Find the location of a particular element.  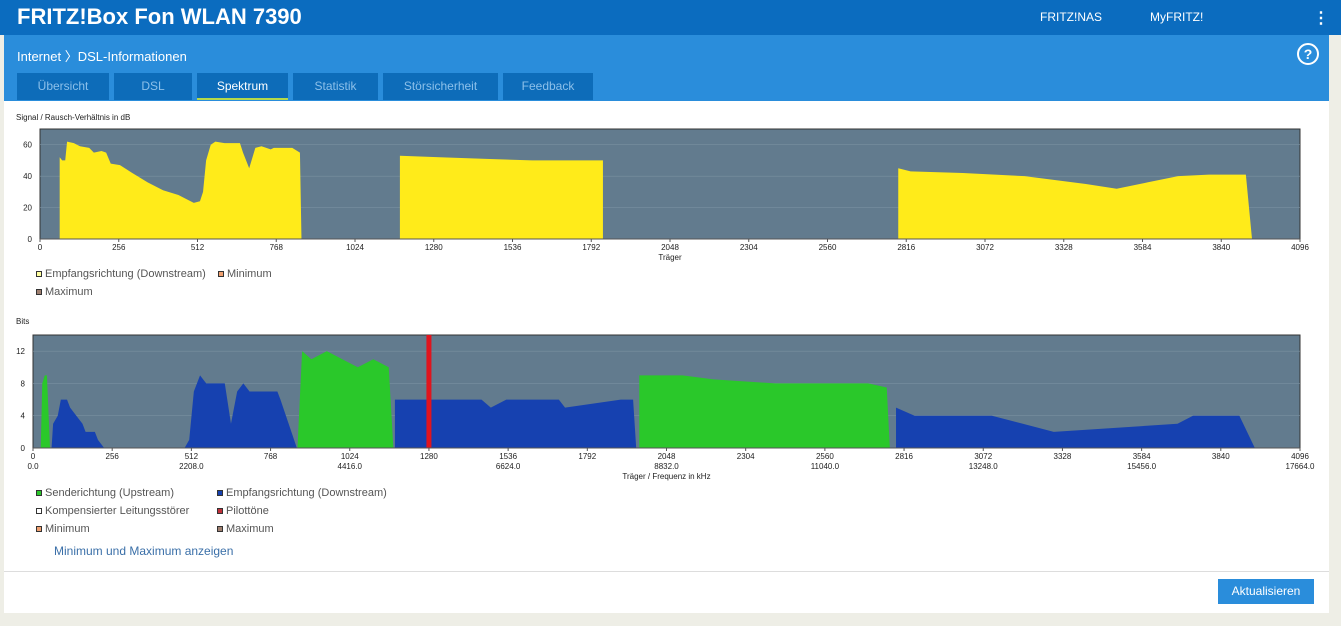

tab-feedback: Feedback is located at coordinates (548, 86).